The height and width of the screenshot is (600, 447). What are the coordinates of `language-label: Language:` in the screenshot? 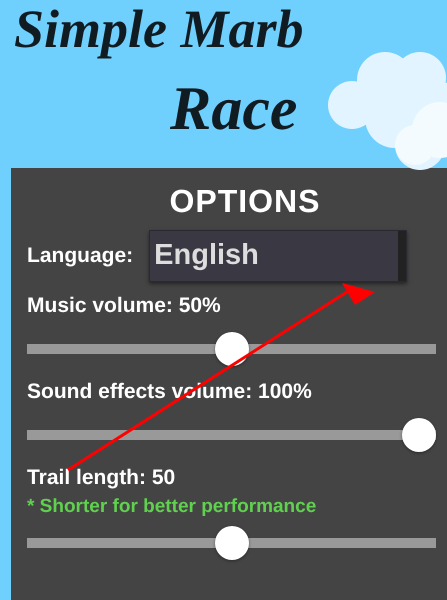 It's located at (80, 256).